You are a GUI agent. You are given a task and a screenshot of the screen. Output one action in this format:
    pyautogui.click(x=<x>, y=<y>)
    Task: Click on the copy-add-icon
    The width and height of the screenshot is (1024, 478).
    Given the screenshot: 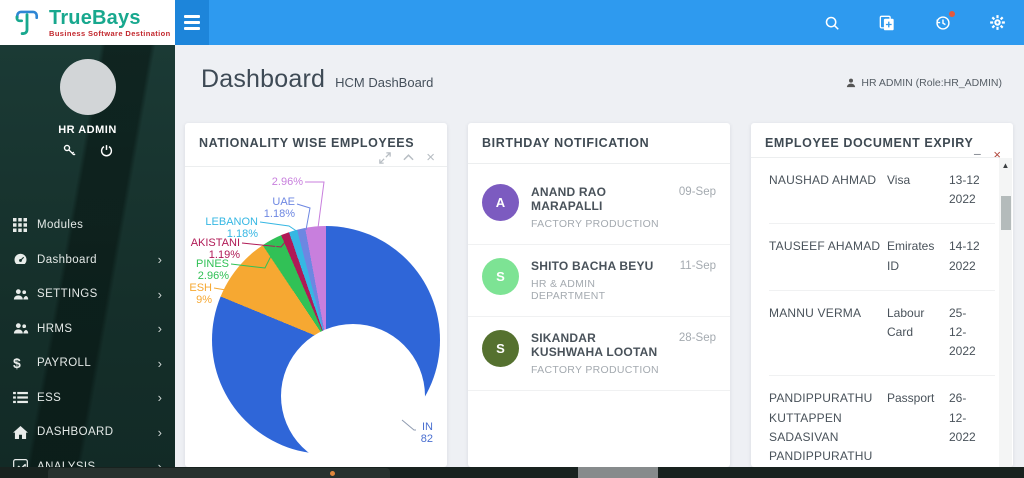 What is the action you would take?
    pyautogui.click(x=887, y=23)
    